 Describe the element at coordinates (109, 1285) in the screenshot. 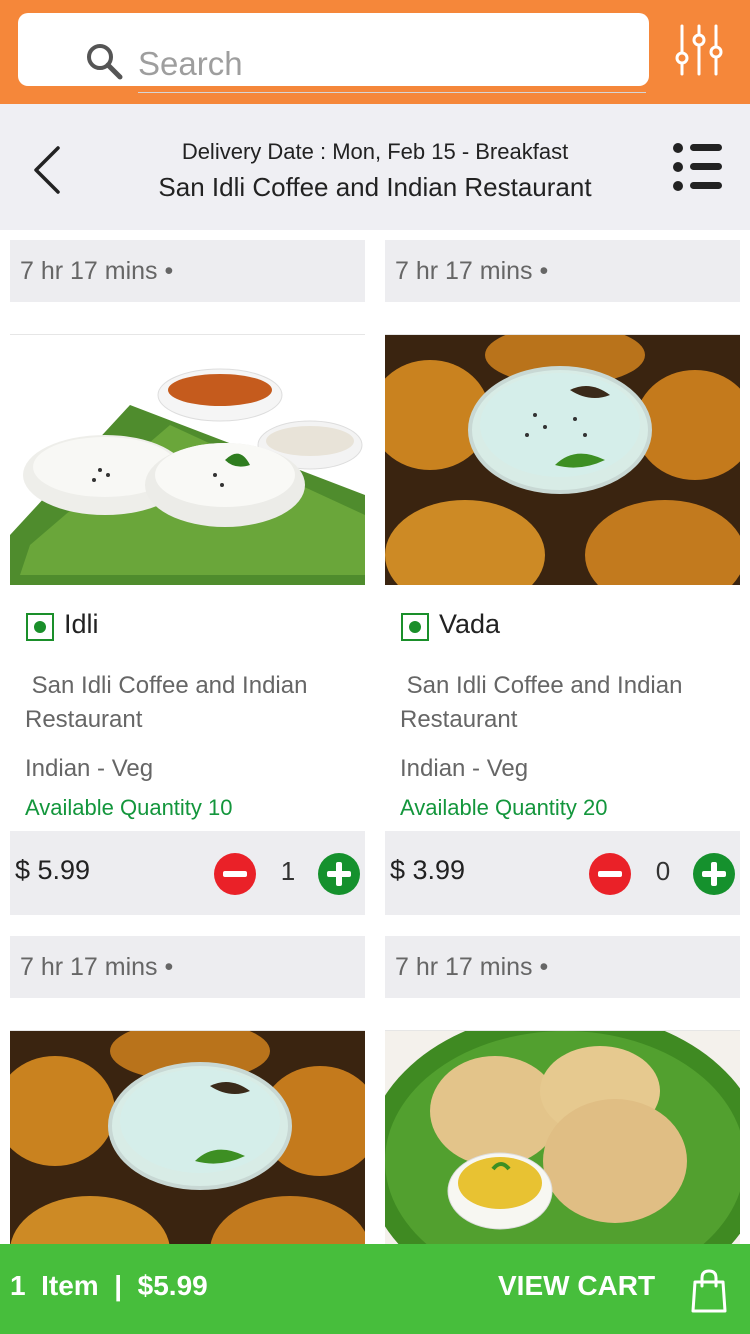

I see `cart-summary: 1 Item | $5.99` at that location.